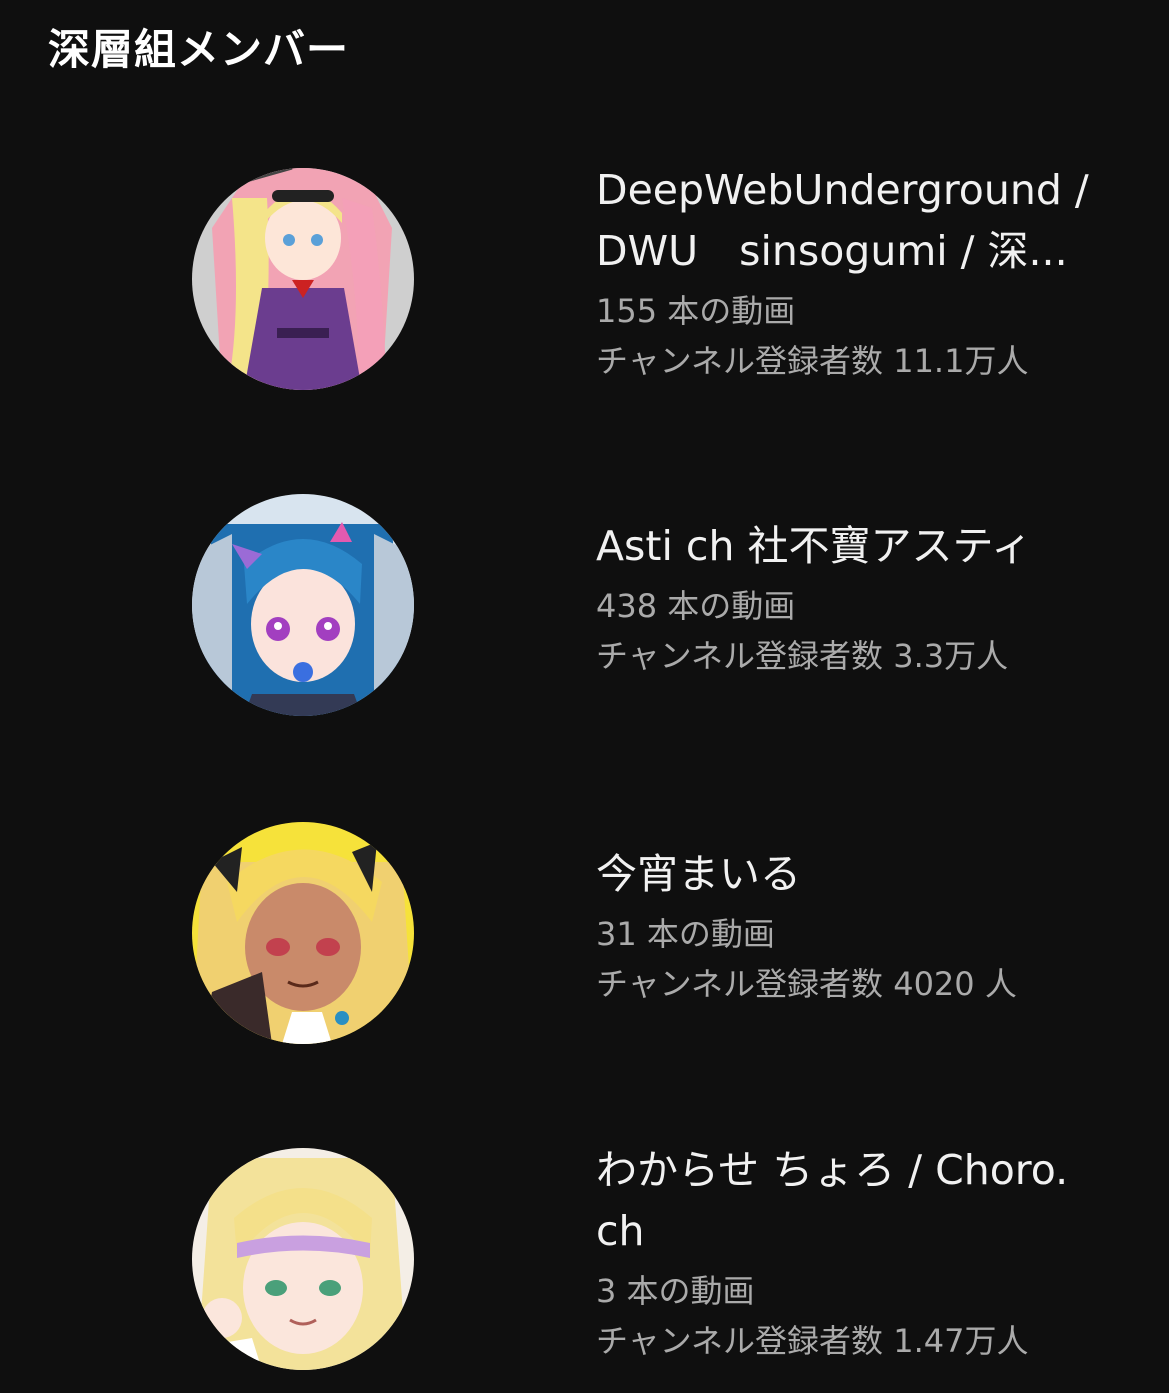  Describe the element at coordinates (696, 311) in the screenshot. I see `video-count: 155 本の動画` at that location.